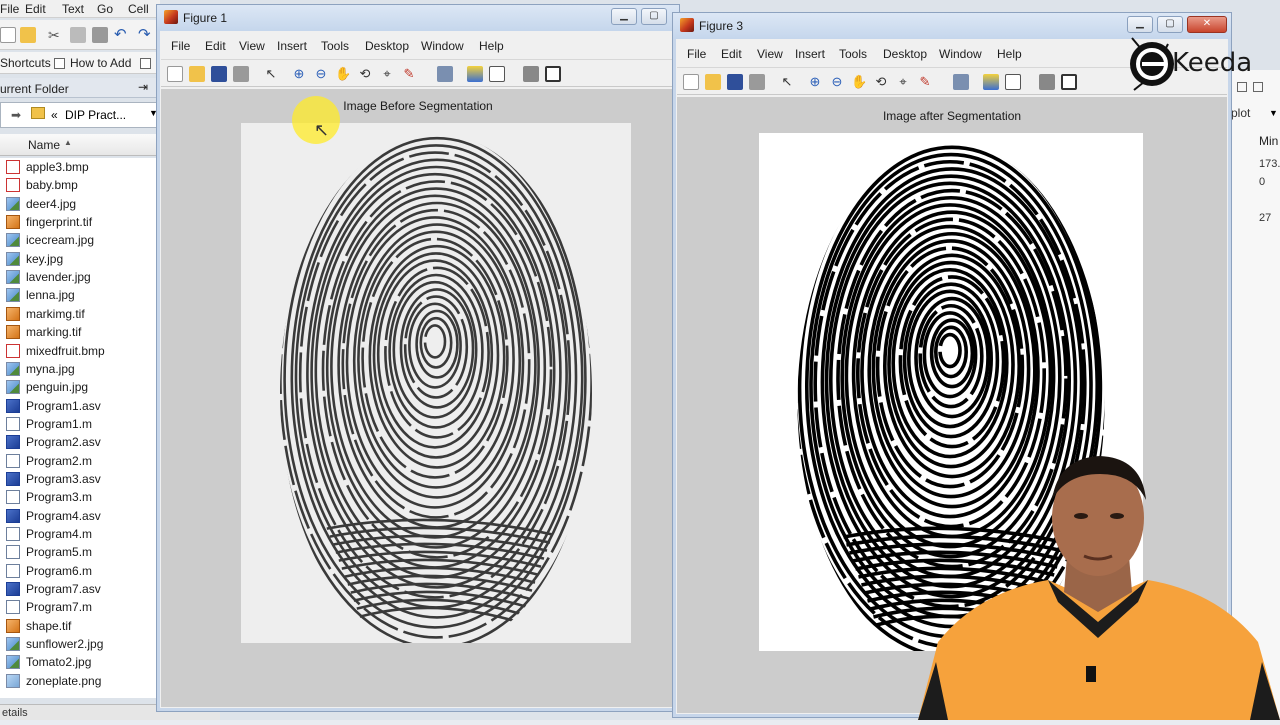  What do you see at coordinates (80, 662) in the screenshot?
I see `file-list-item: Tomato2.jpg` at bounding box center [80, 662].